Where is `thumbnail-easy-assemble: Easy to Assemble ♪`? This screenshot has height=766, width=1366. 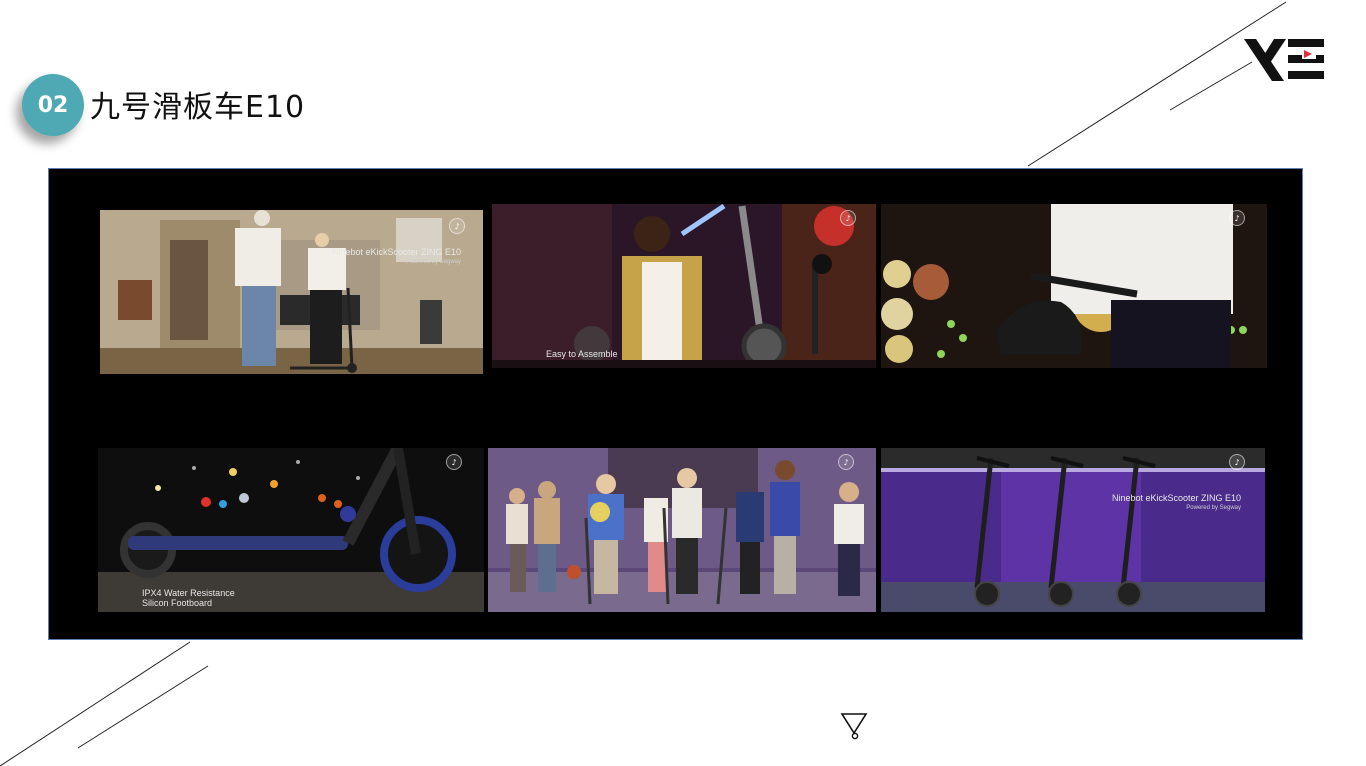 thumbnail-easy-assemble: Easy to Assemble ♪ is located at coordinates (684, 286).